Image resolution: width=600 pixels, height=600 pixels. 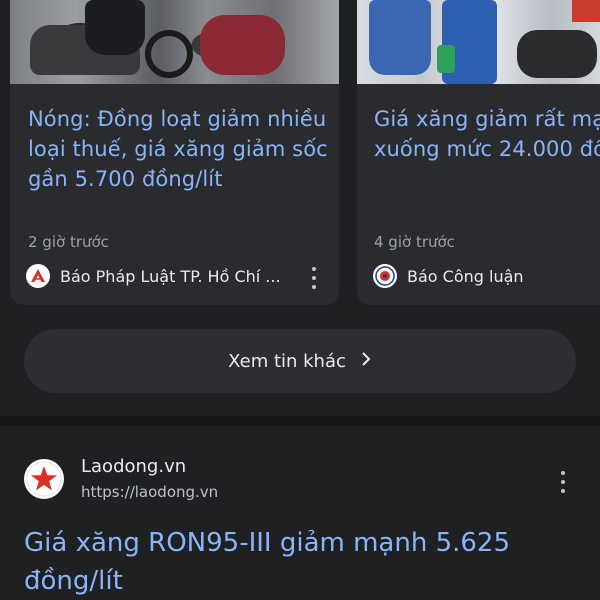 I want to click on news-card-source-name: Báo Công luận, so click(x=465, y=276).